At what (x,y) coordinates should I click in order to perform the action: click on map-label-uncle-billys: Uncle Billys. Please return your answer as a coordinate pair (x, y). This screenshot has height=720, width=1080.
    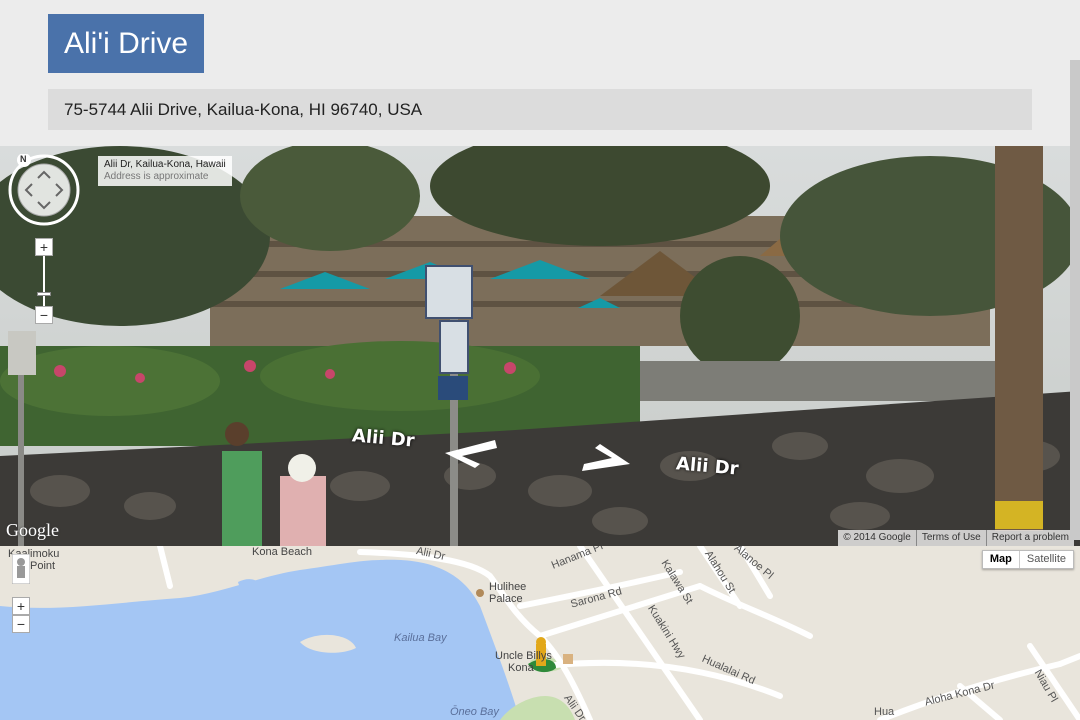
    Looking at the image, I should click on (523, 656).